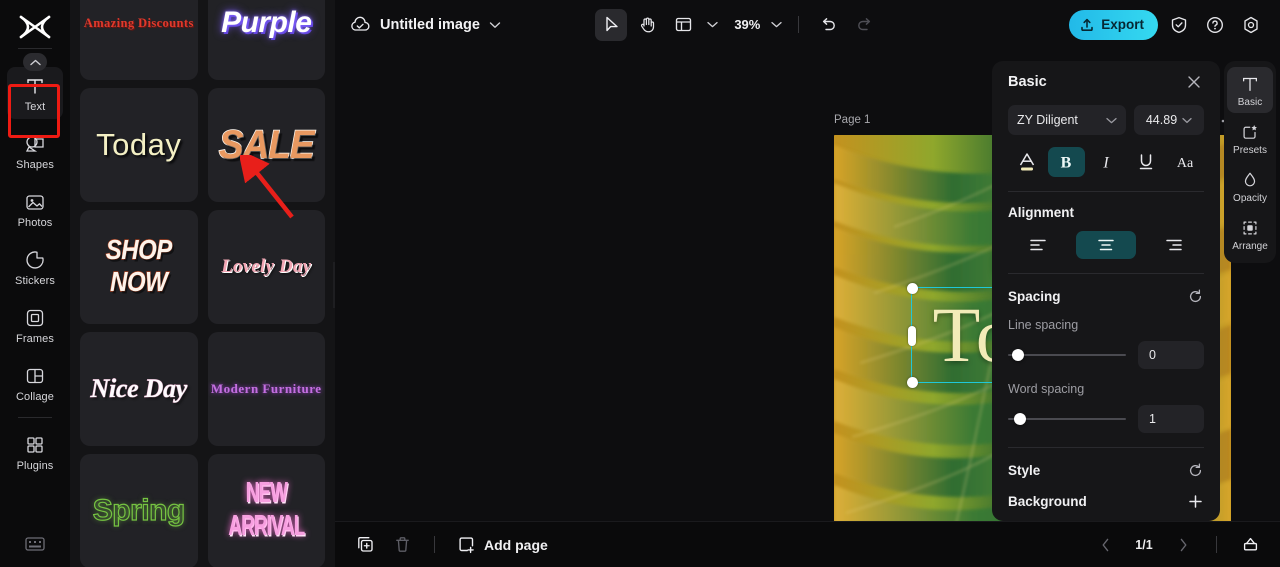 The width and height of the screenshot is (1280, 567). I want to click on settings-button, so click(1251, 25).